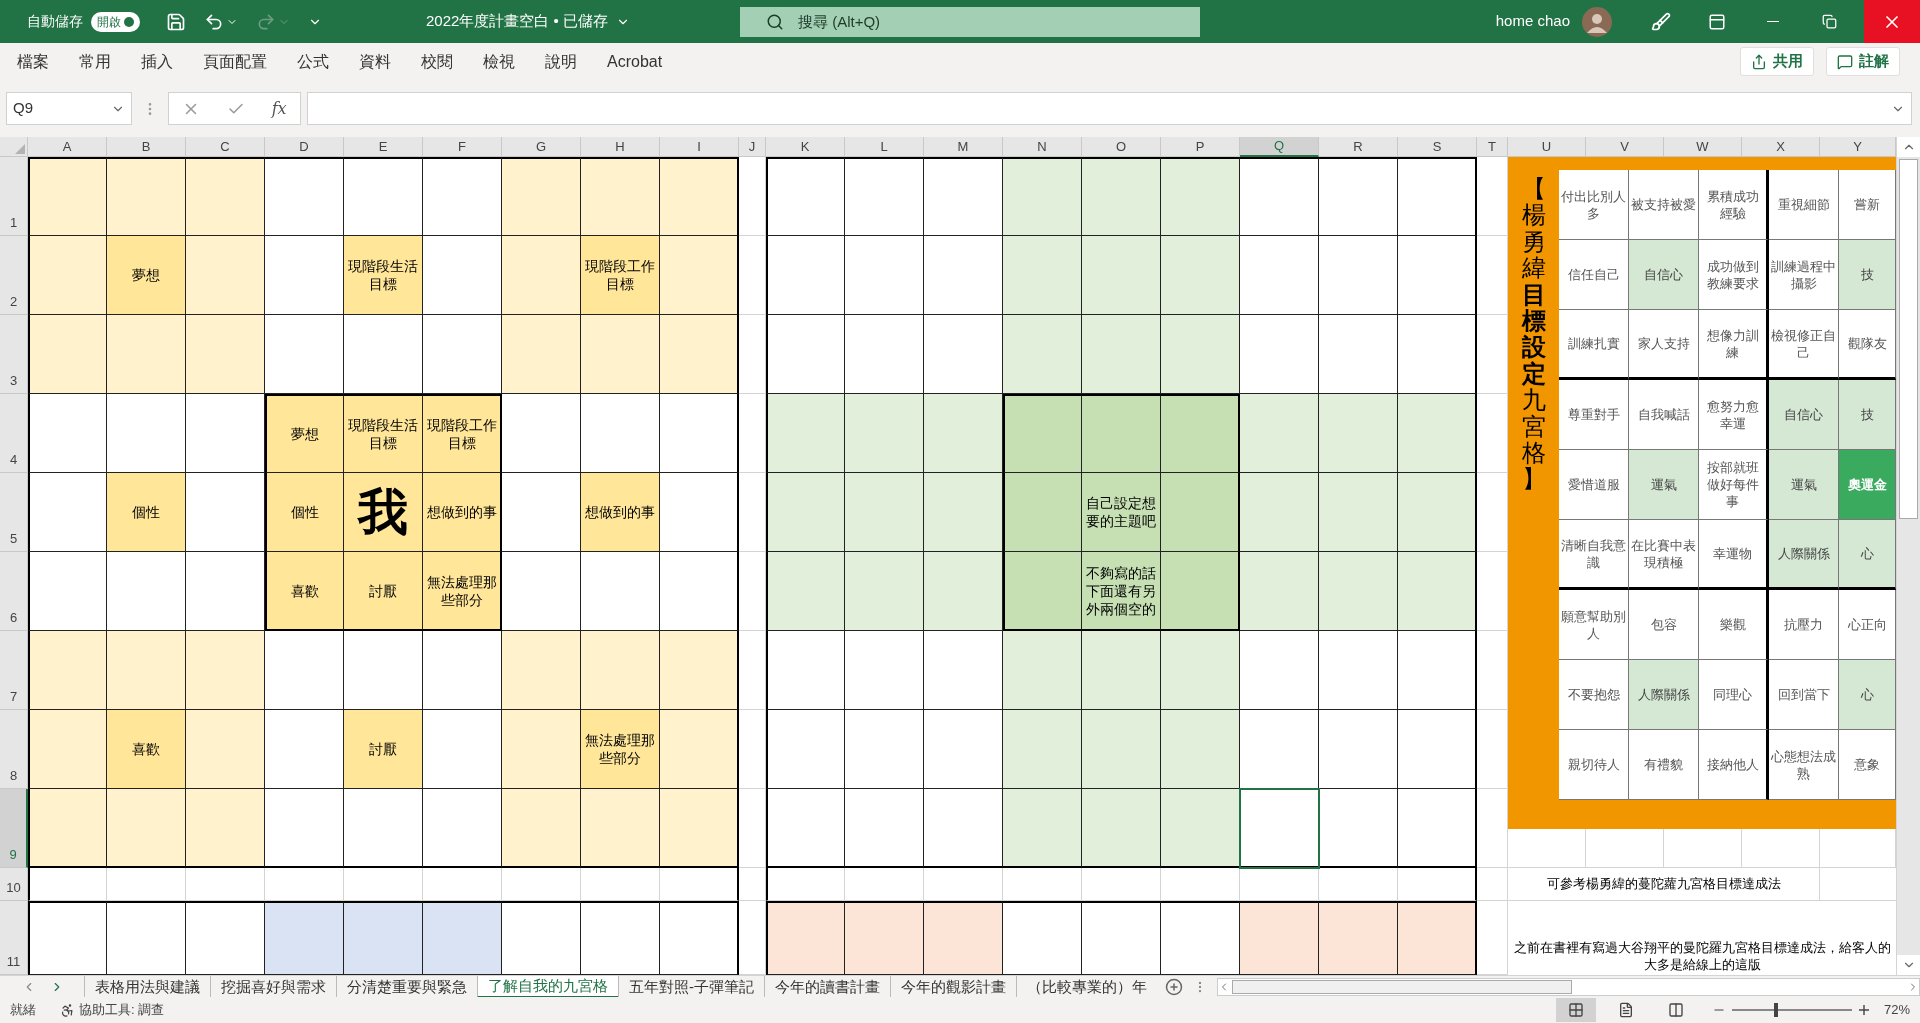  I want to click on row-header: 11, so click(14, 938).